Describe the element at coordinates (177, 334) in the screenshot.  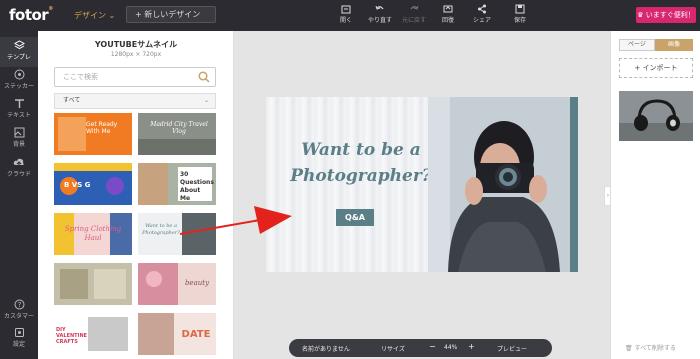
I see `template-thumb: DATE` at that location.